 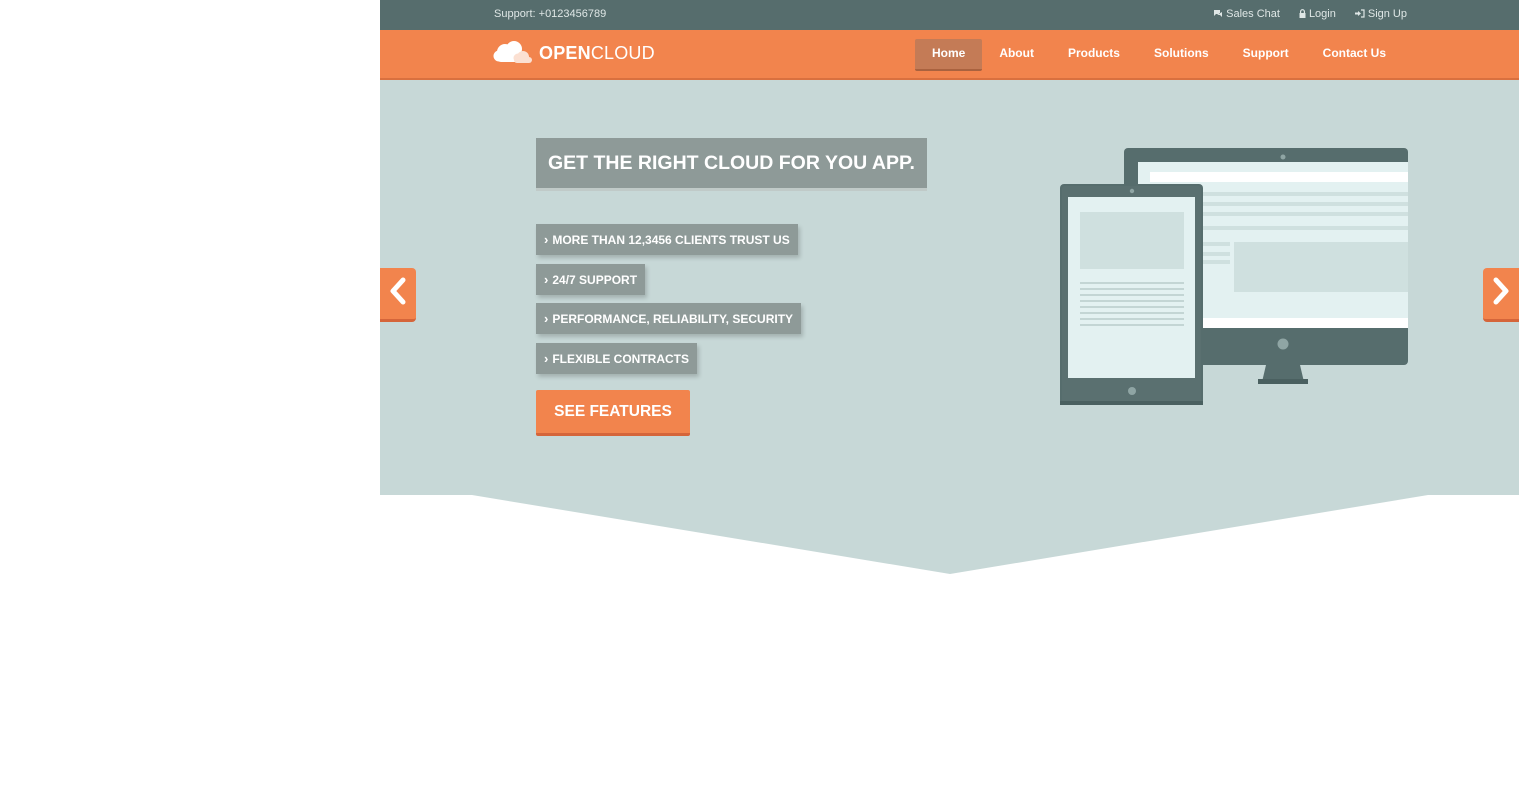 I want to click on nav-solutions: Solutions, so click(x=1181, y=55).